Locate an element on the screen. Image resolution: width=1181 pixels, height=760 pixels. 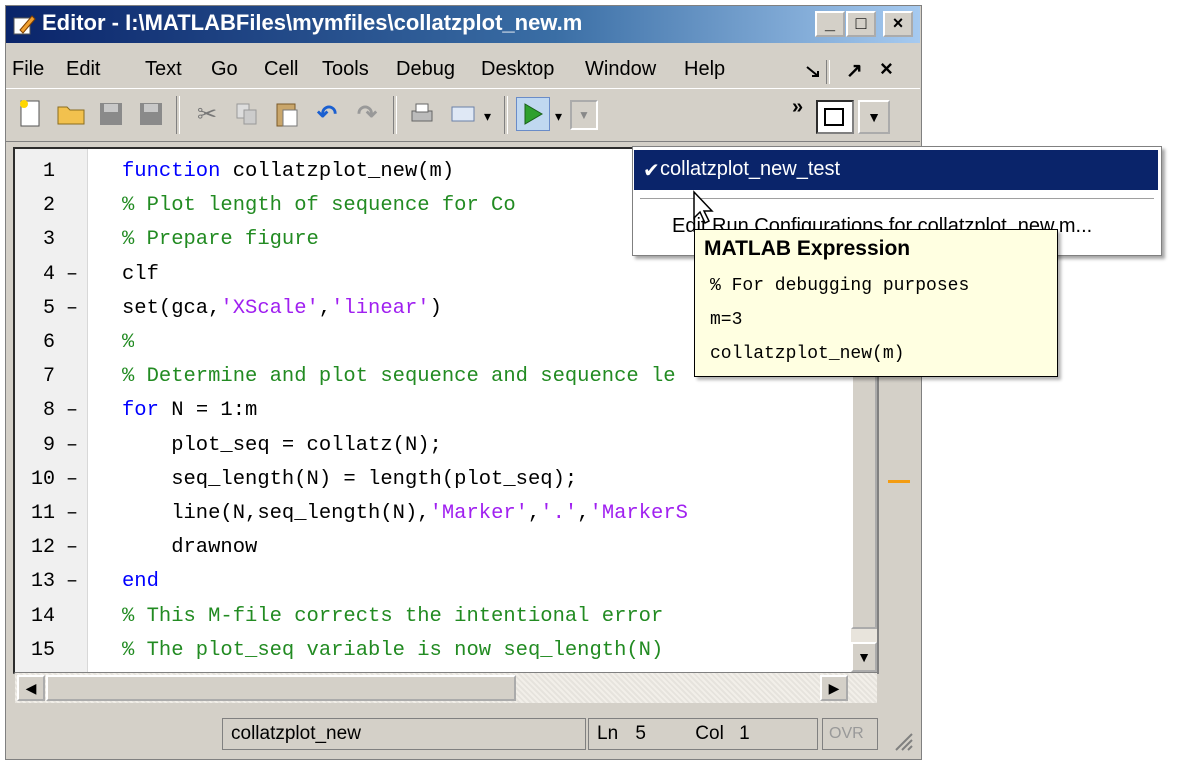
print-icon is located at coordinates (422, 114).